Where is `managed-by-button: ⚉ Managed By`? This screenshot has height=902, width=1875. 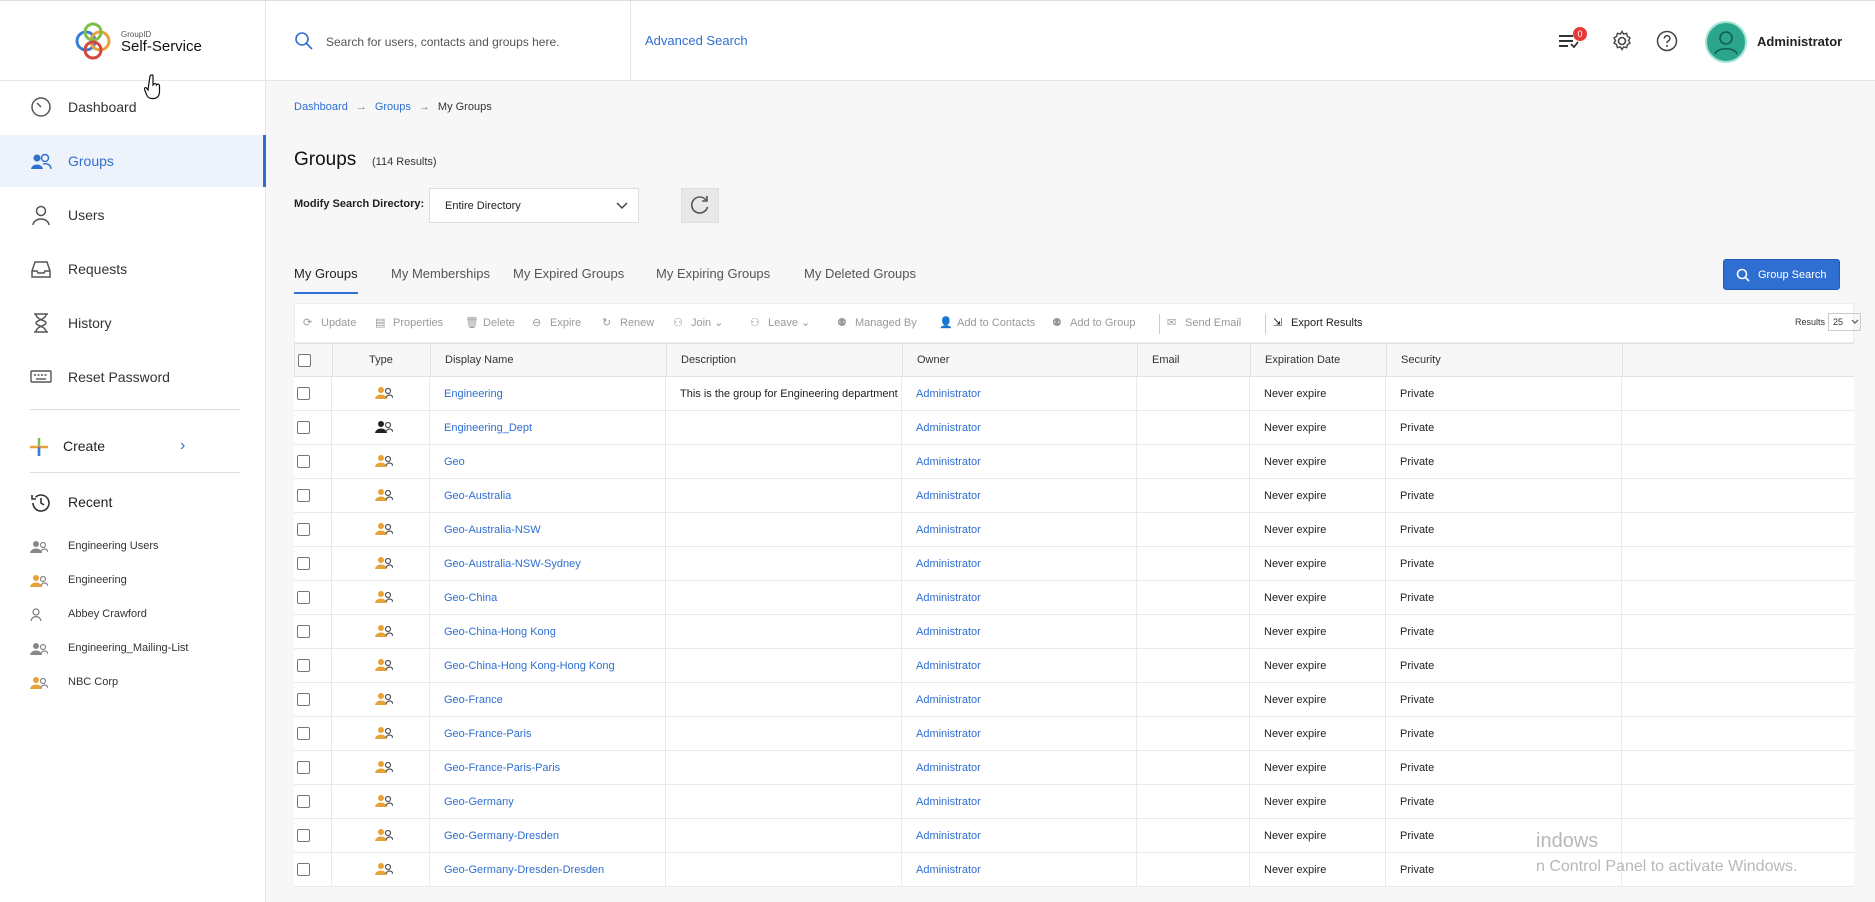
managed-by-button: ⚉ Managed By is located at coordinates (877, 323).